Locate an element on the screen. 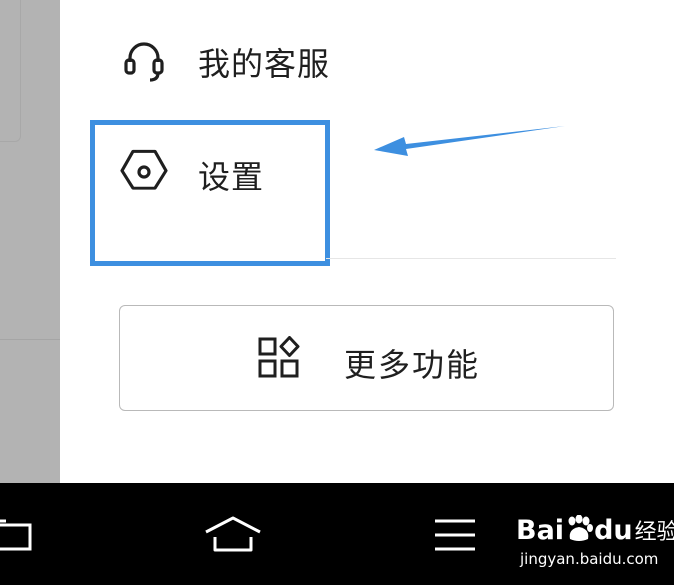 Image resolution: width=674 pixels, height=585 pixels. baidu-jingyan-watermark: Bai du经验 jingyan.baidu.com is located at coordinates (595, 543).